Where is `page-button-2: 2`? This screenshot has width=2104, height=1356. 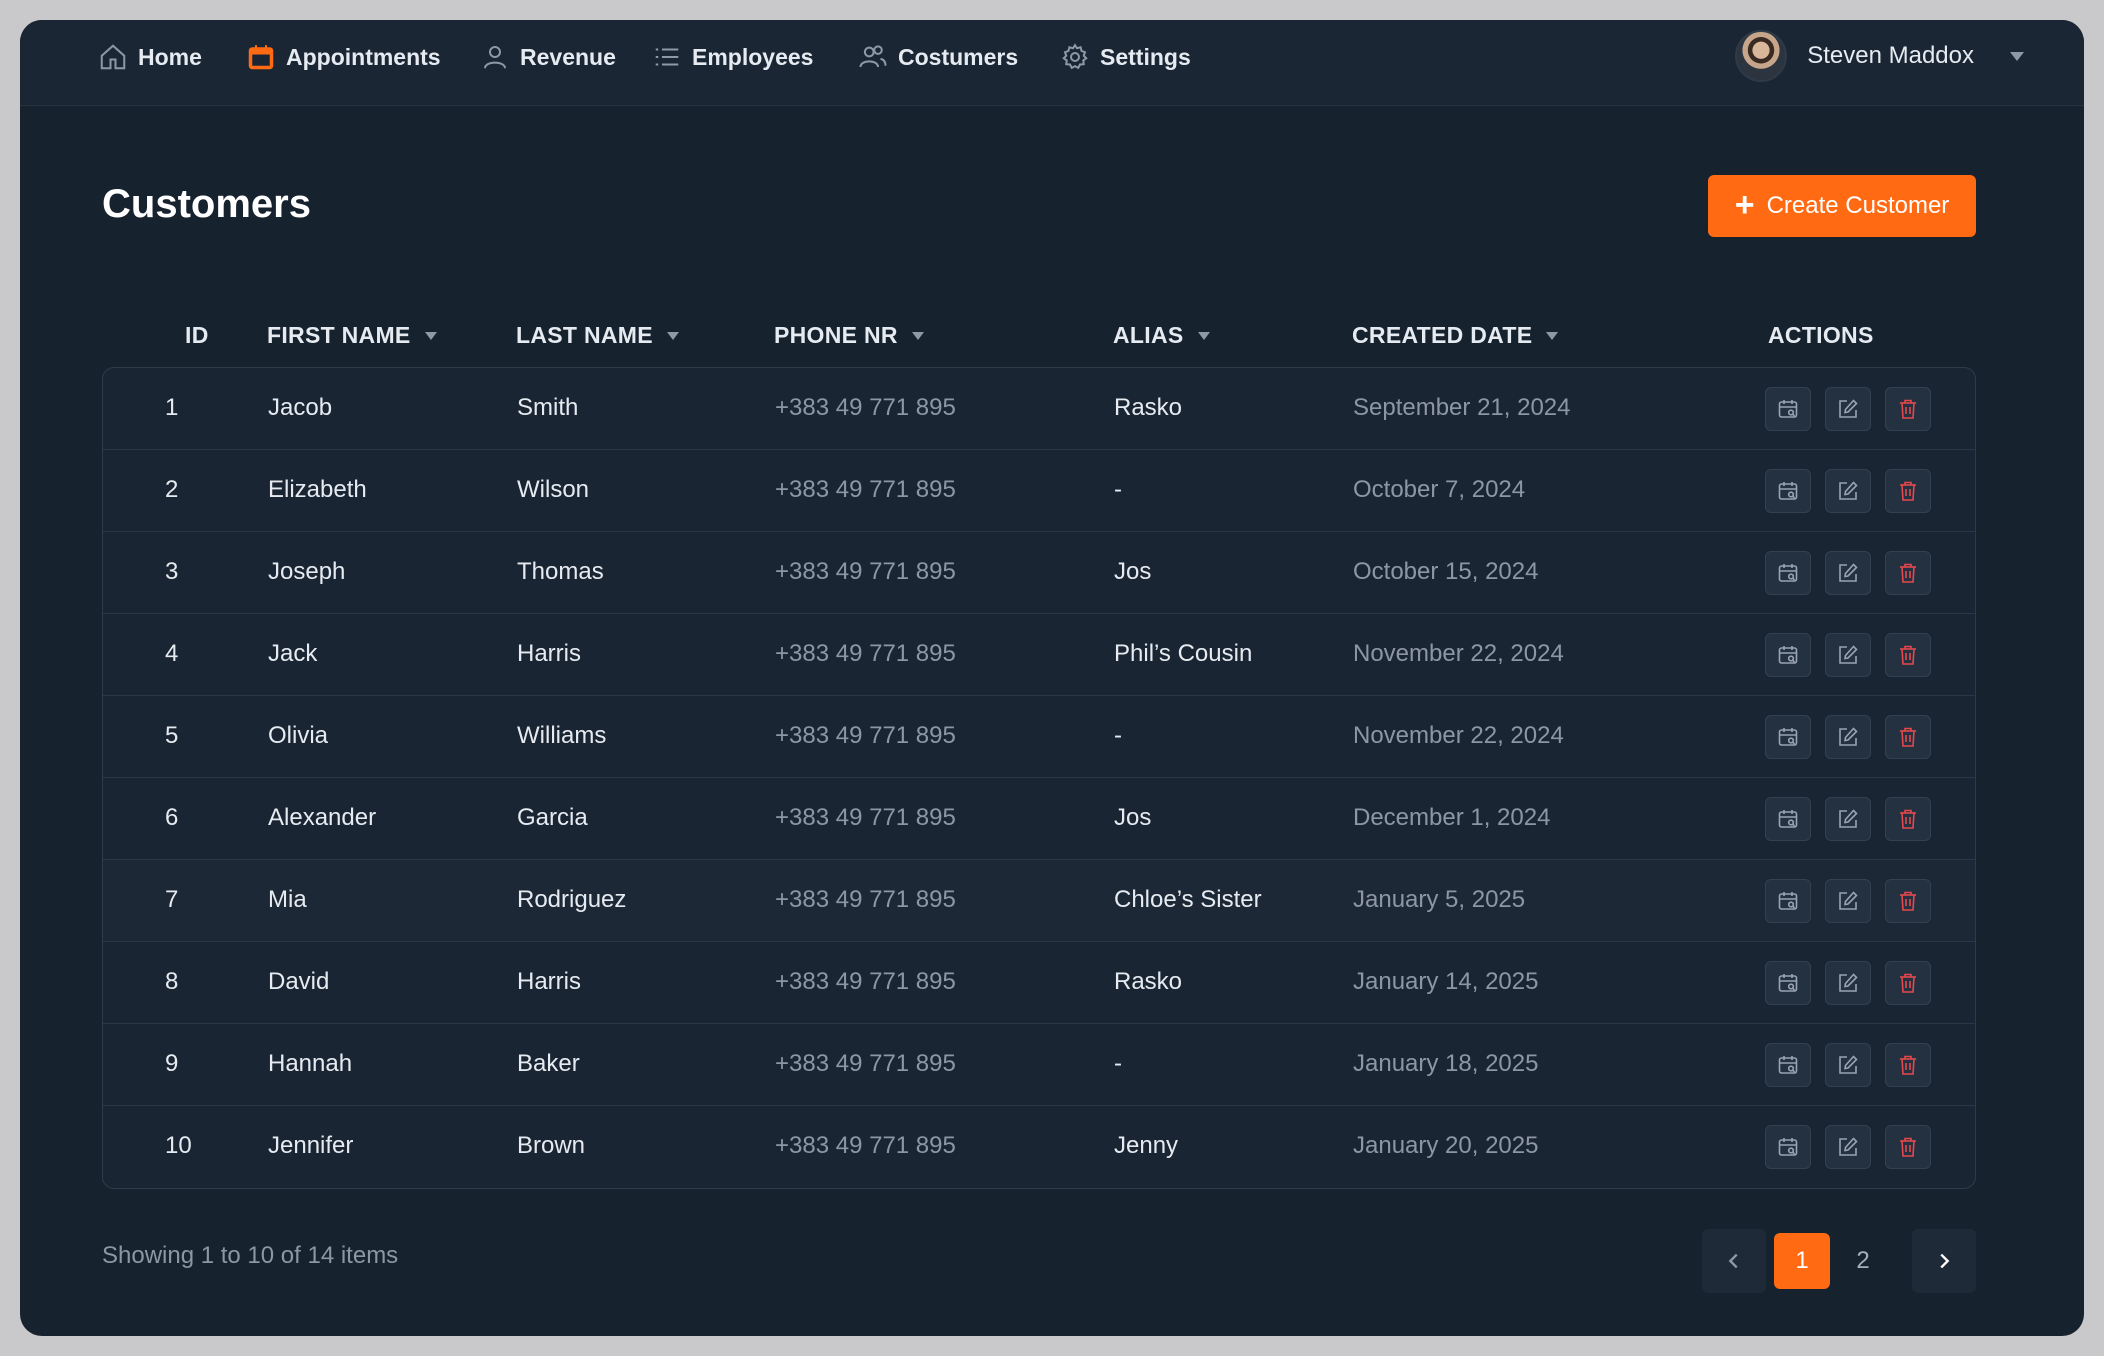 page-button-2: 2 is located at coordinates (1863, 1261).